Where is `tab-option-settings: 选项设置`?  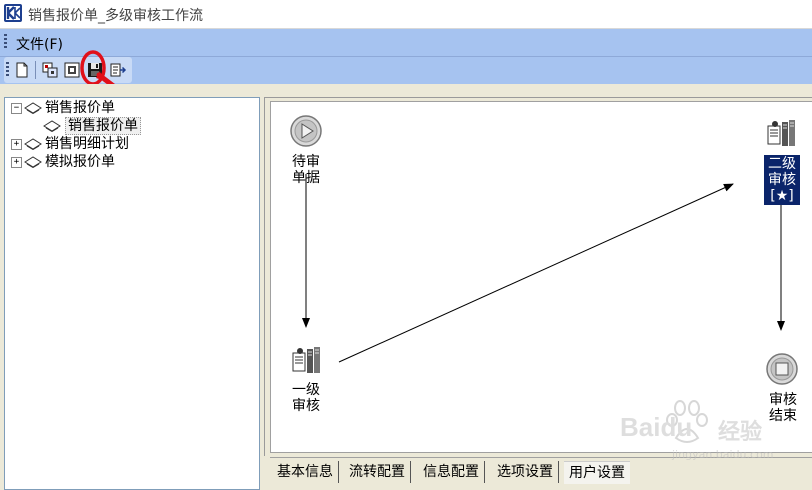
tab-option-settings: 选项设置 is located at coordinates (525, 472).